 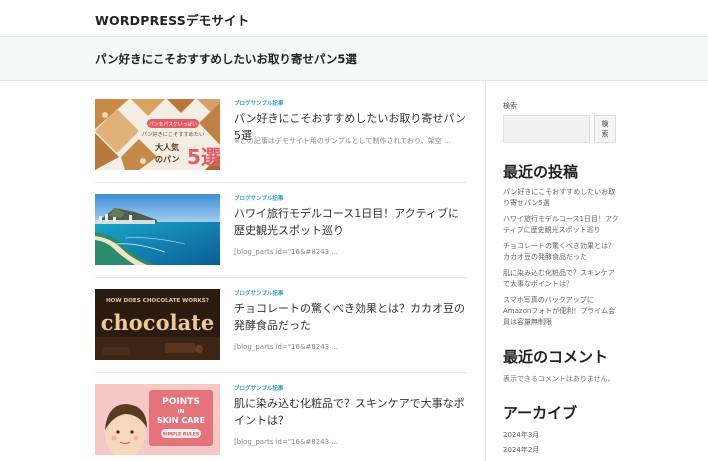 I want to click on svg-text: chocolate, so click(x=158, y=322).